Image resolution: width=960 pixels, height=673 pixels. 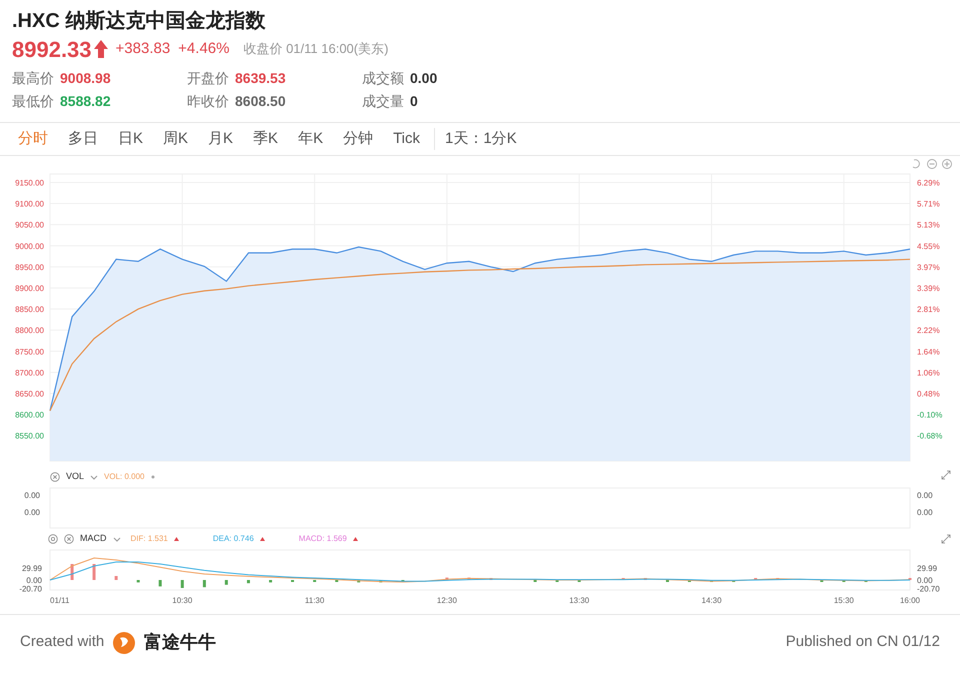 I want to click on chart-tab: 日K, so click(x=131, y=139).